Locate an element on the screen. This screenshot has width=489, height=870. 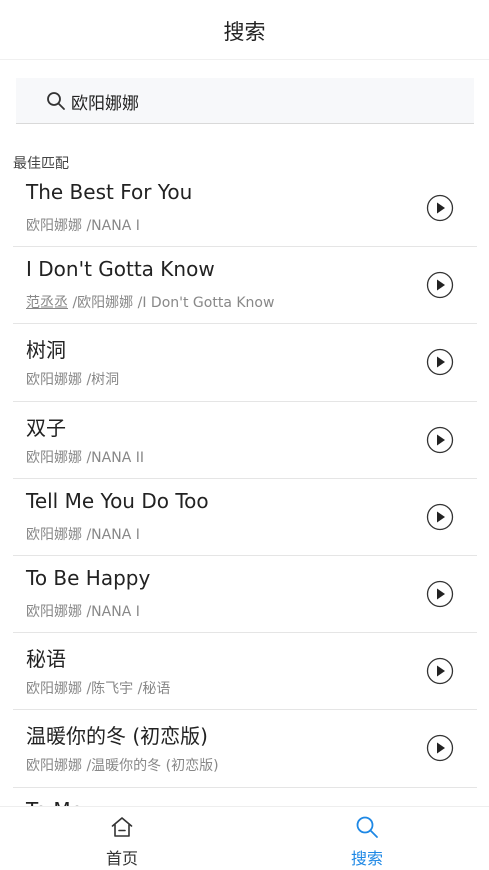
song-item: To Be Happy 欧阳娜娜 /NANA I is located at coordinates (245, 595).